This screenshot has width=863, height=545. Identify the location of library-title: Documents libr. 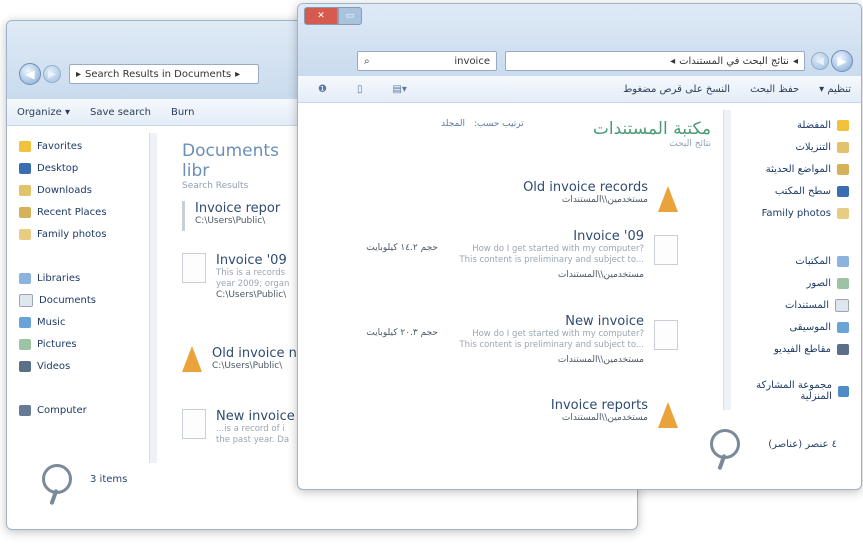
(230, 161).